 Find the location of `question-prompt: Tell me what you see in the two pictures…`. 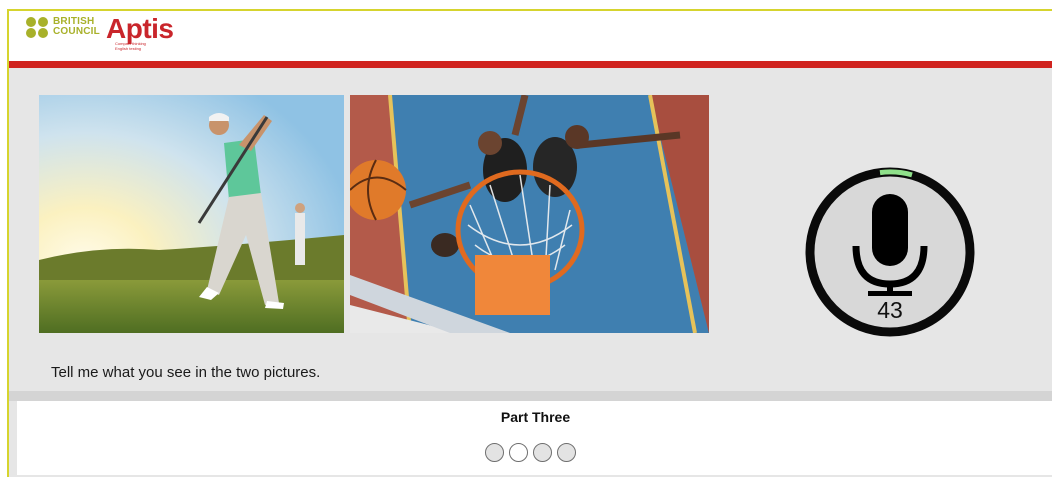

question-prompt: Tell me what you see in the two pictures… is located at coordinates (186, 372).